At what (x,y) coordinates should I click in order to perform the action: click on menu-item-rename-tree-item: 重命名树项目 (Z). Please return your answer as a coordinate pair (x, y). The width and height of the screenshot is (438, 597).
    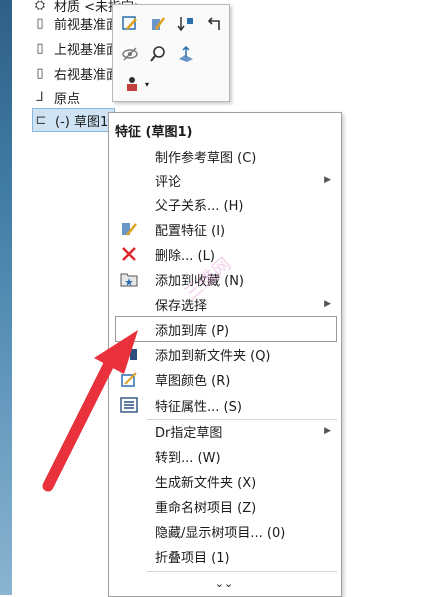
    Looking at the image, I should click on (226, 506).